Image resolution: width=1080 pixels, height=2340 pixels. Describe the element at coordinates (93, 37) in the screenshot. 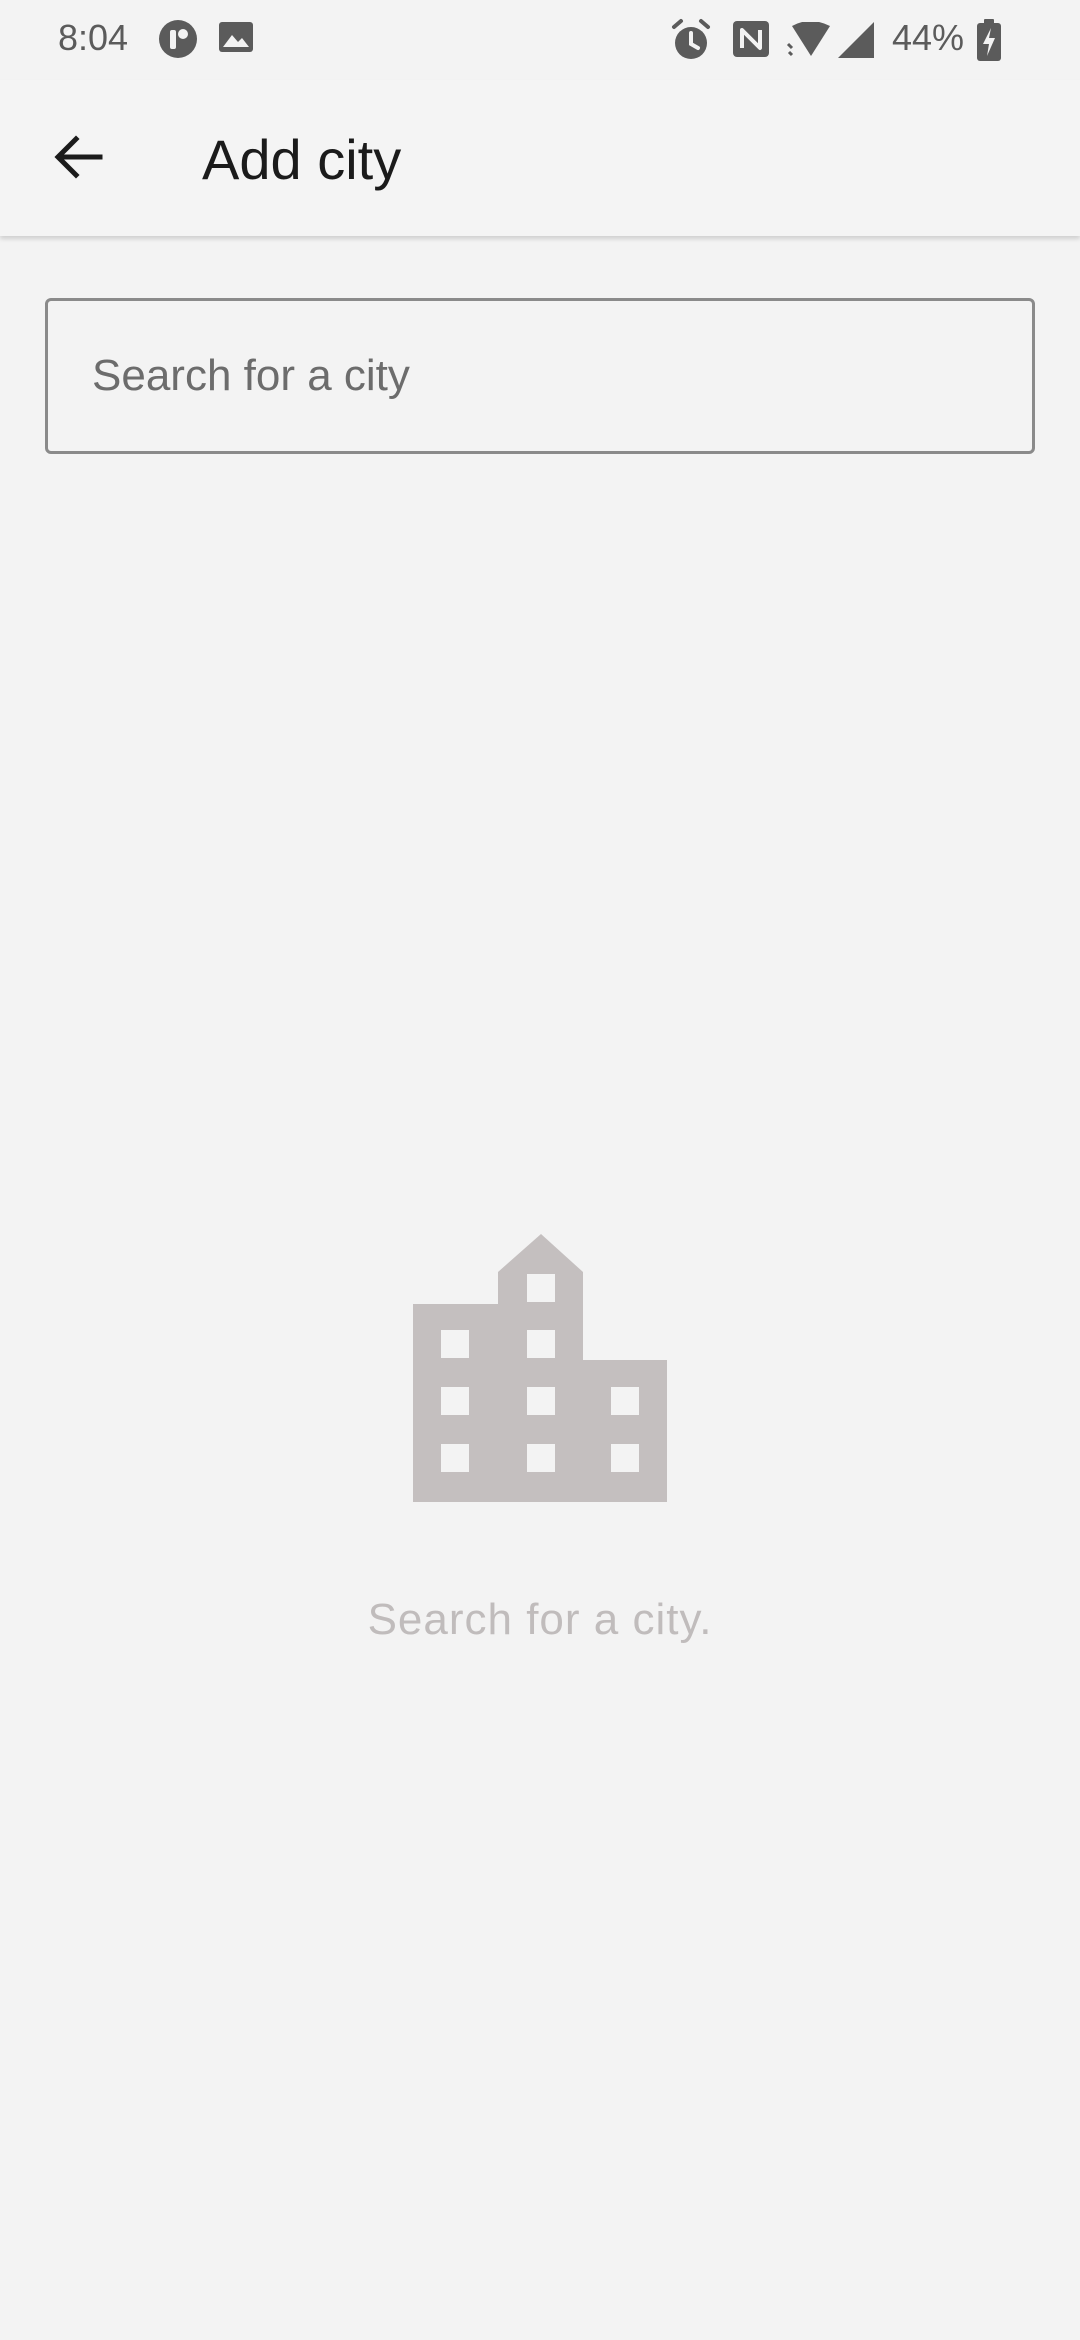

I see `status-time: 8:04` at that location.